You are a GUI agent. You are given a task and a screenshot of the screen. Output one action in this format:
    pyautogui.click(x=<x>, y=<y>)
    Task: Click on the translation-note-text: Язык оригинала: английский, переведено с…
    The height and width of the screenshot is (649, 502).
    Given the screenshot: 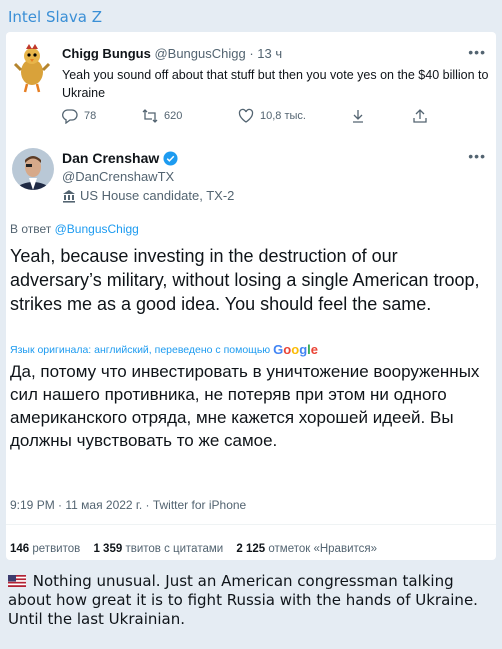 What is the action you would take?
    pyautogui.click(x=140, y=349)
    